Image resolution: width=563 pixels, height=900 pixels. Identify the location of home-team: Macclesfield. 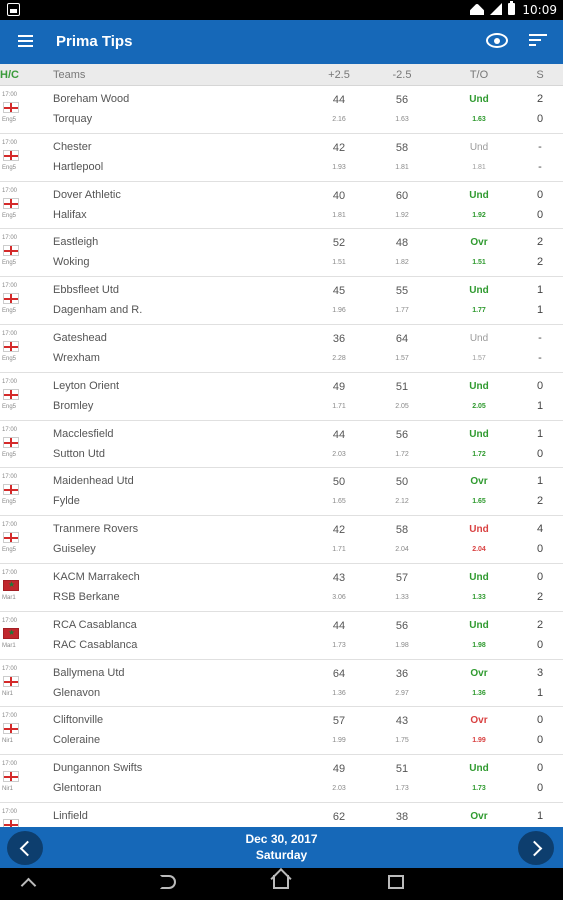
(83, 433).